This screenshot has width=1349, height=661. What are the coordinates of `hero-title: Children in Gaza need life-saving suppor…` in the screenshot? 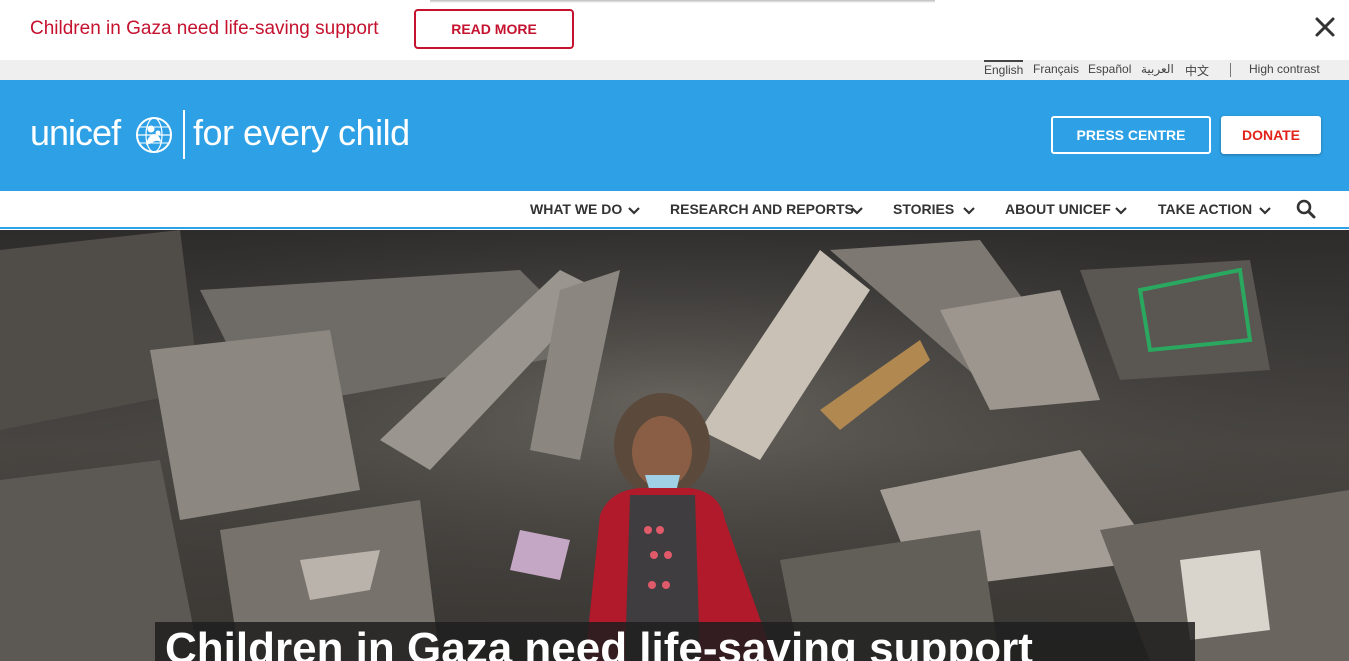 It's located at (599, 641).